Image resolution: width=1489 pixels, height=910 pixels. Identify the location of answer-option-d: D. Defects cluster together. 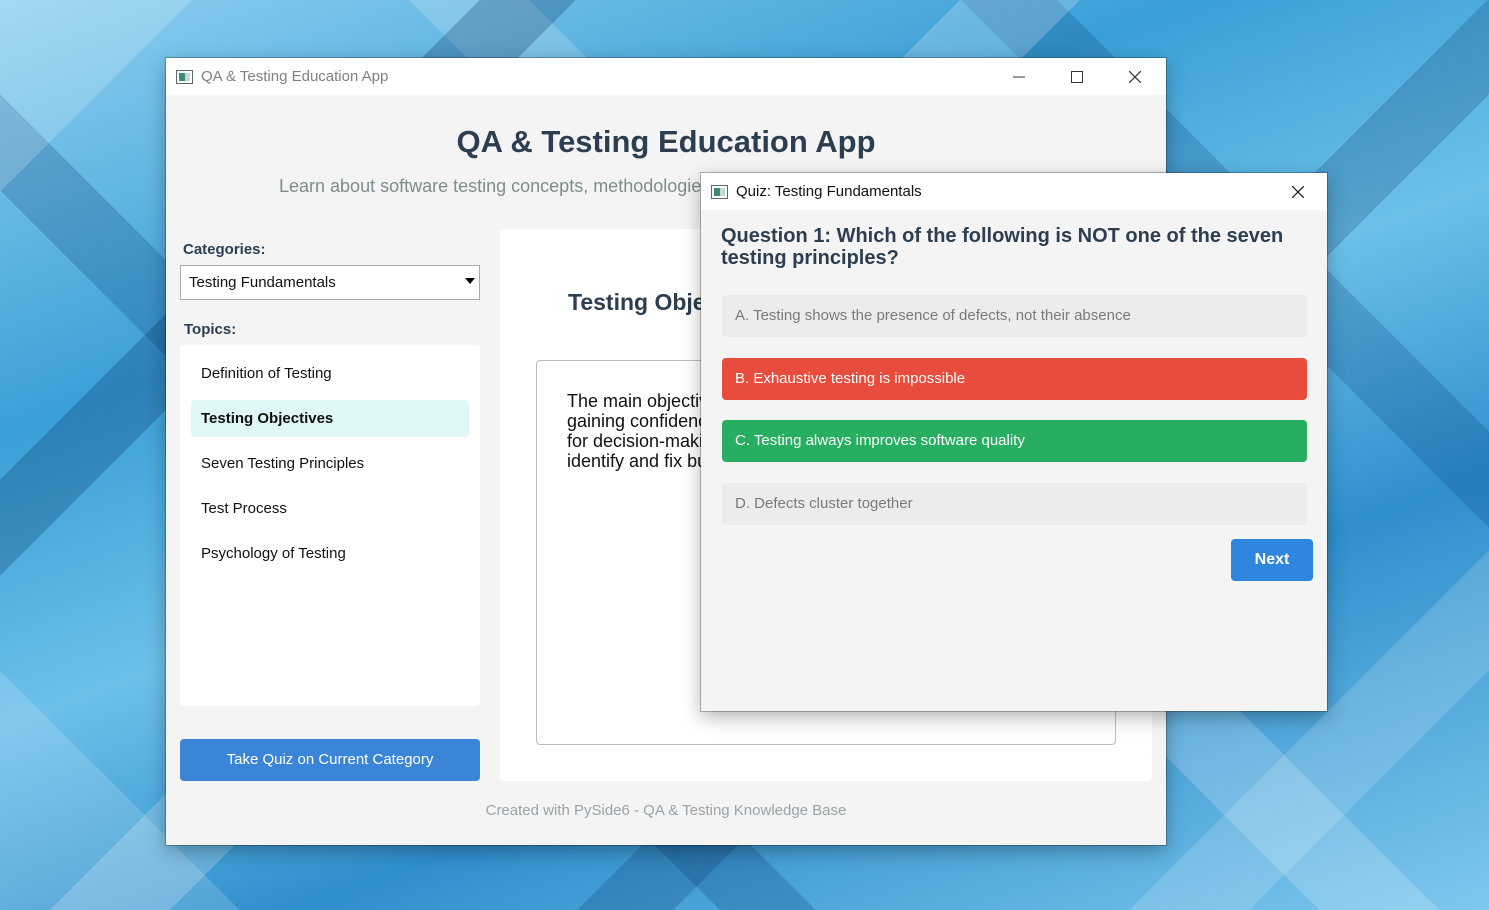
(1014, 504).